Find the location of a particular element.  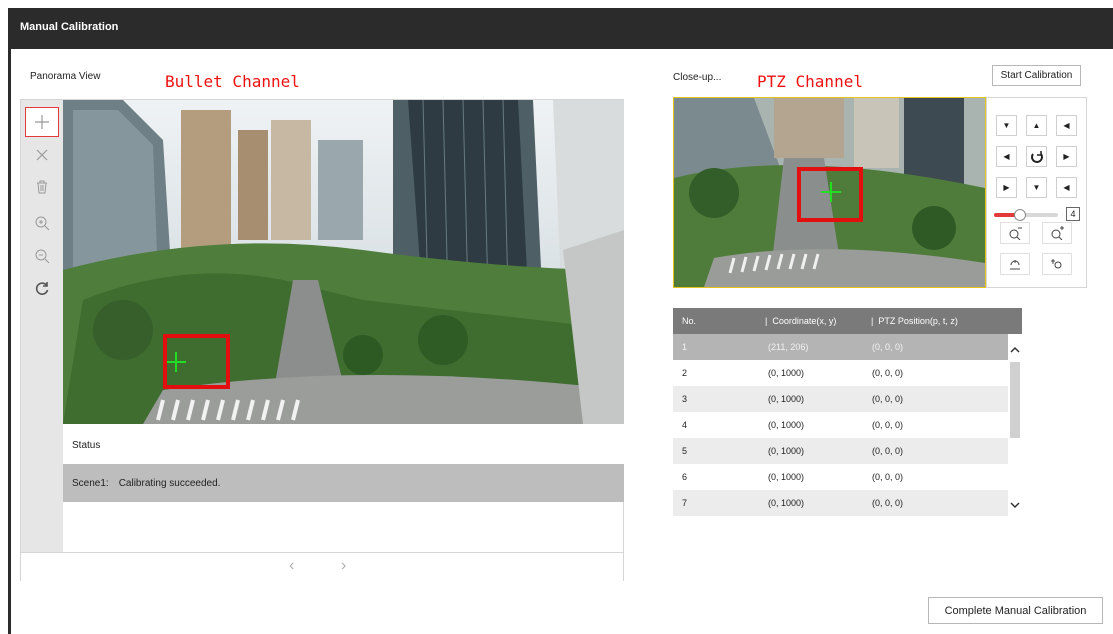

cell-no: 3 is located at coordinates (685, 399).